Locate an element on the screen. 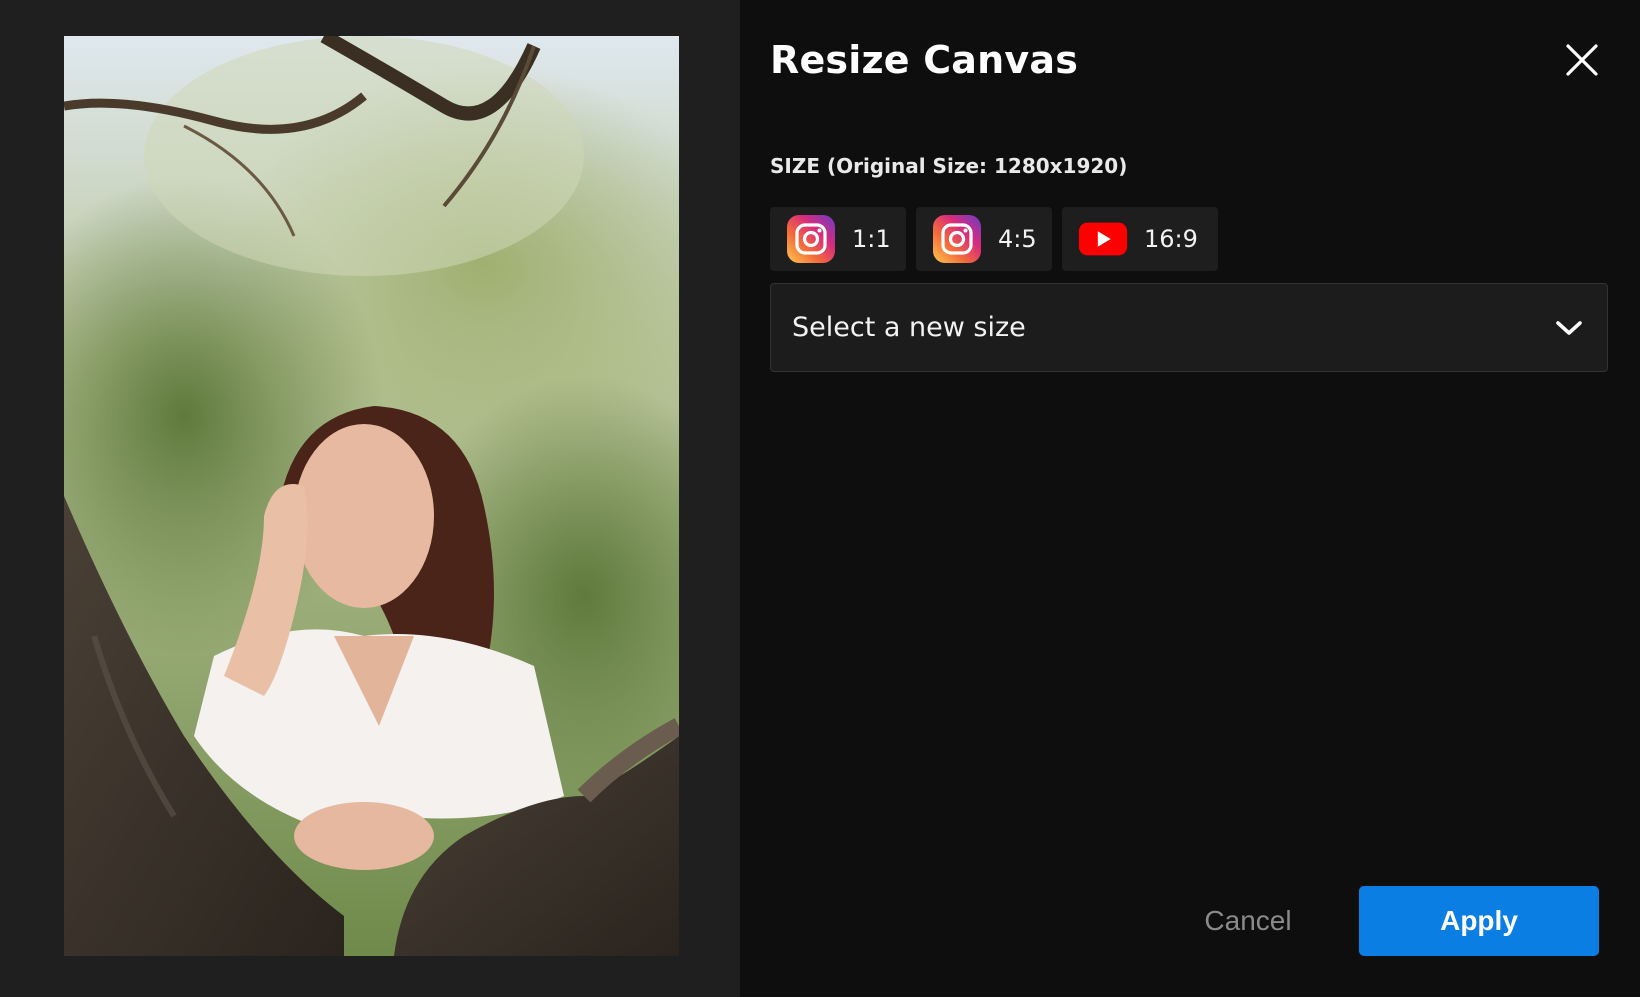  dialog-title: Resize Canvas is located at coordinates (924, 60).